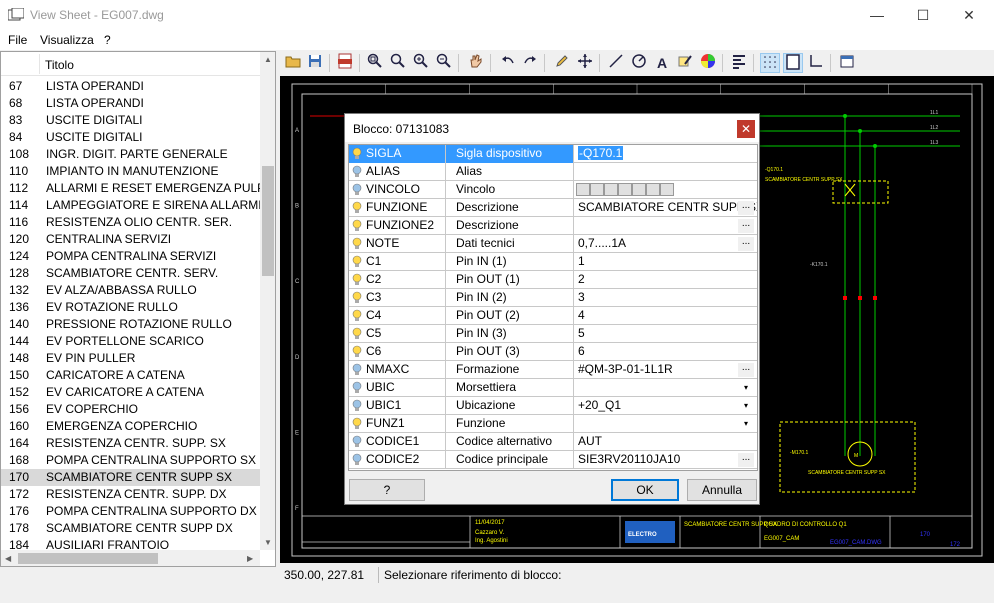 The image size is (994, 603). I want to click on attribute-value-field: 6, so click(665, 352).